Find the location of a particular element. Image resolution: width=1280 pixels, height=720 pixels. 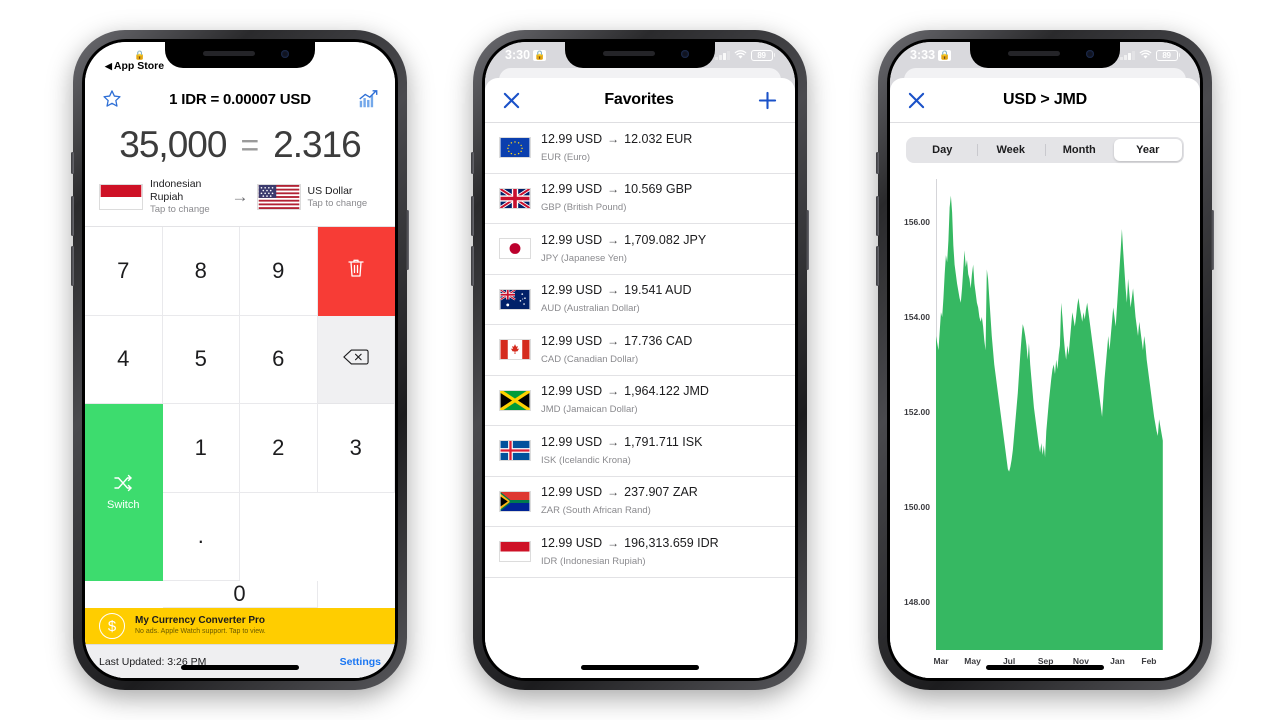

star-icon is located at coordinates (112, 99).